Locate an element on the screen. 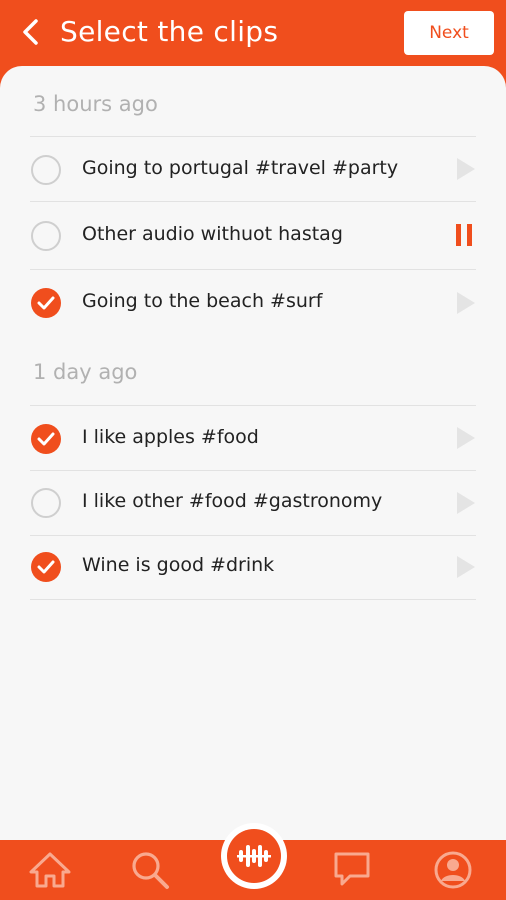 Image resolution: width=506 pixels, height=900 pixels. clip-row: Going to portugal #travel #party is located at coordinates (253, 169).